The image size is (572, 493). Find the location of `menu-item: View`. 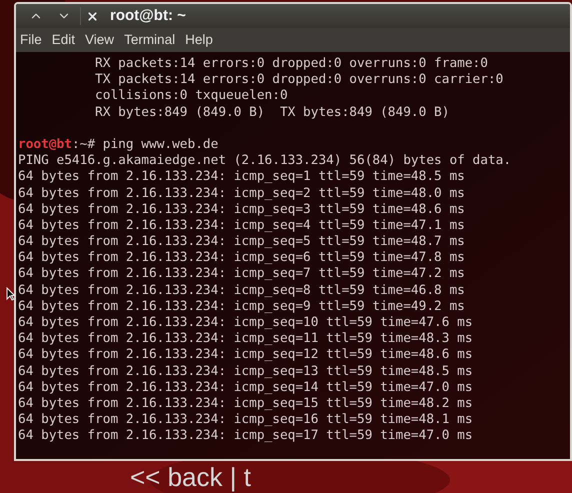

menu-item: View is located at coordinates (99, 40).